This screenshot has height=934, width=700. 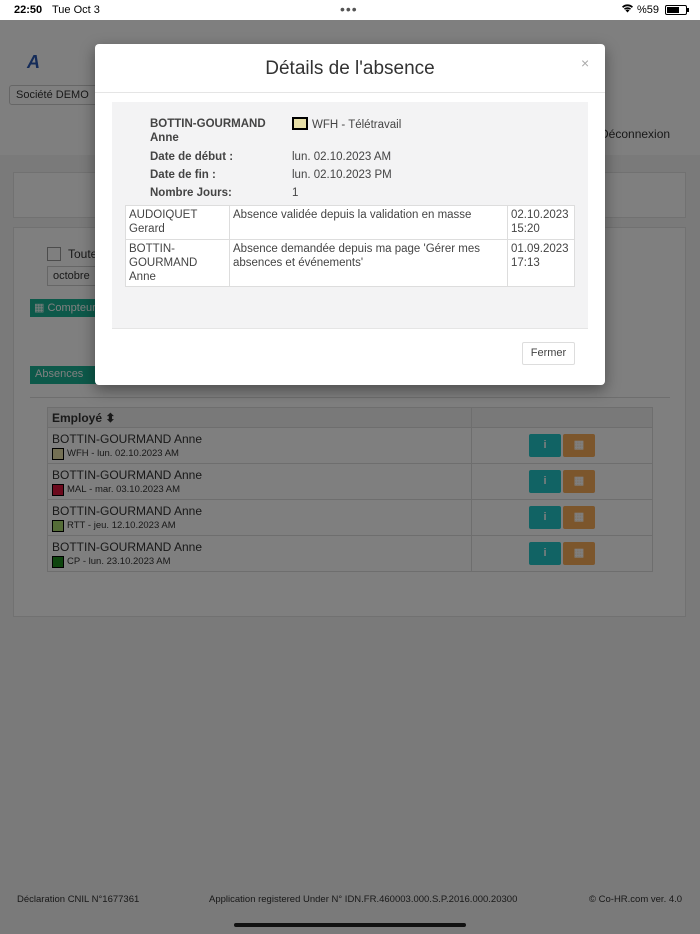 What do you see at coordinates (147, 229) in the screenshot?
I see `history-author-line2: Gerard` at bounding box center [147, 229].